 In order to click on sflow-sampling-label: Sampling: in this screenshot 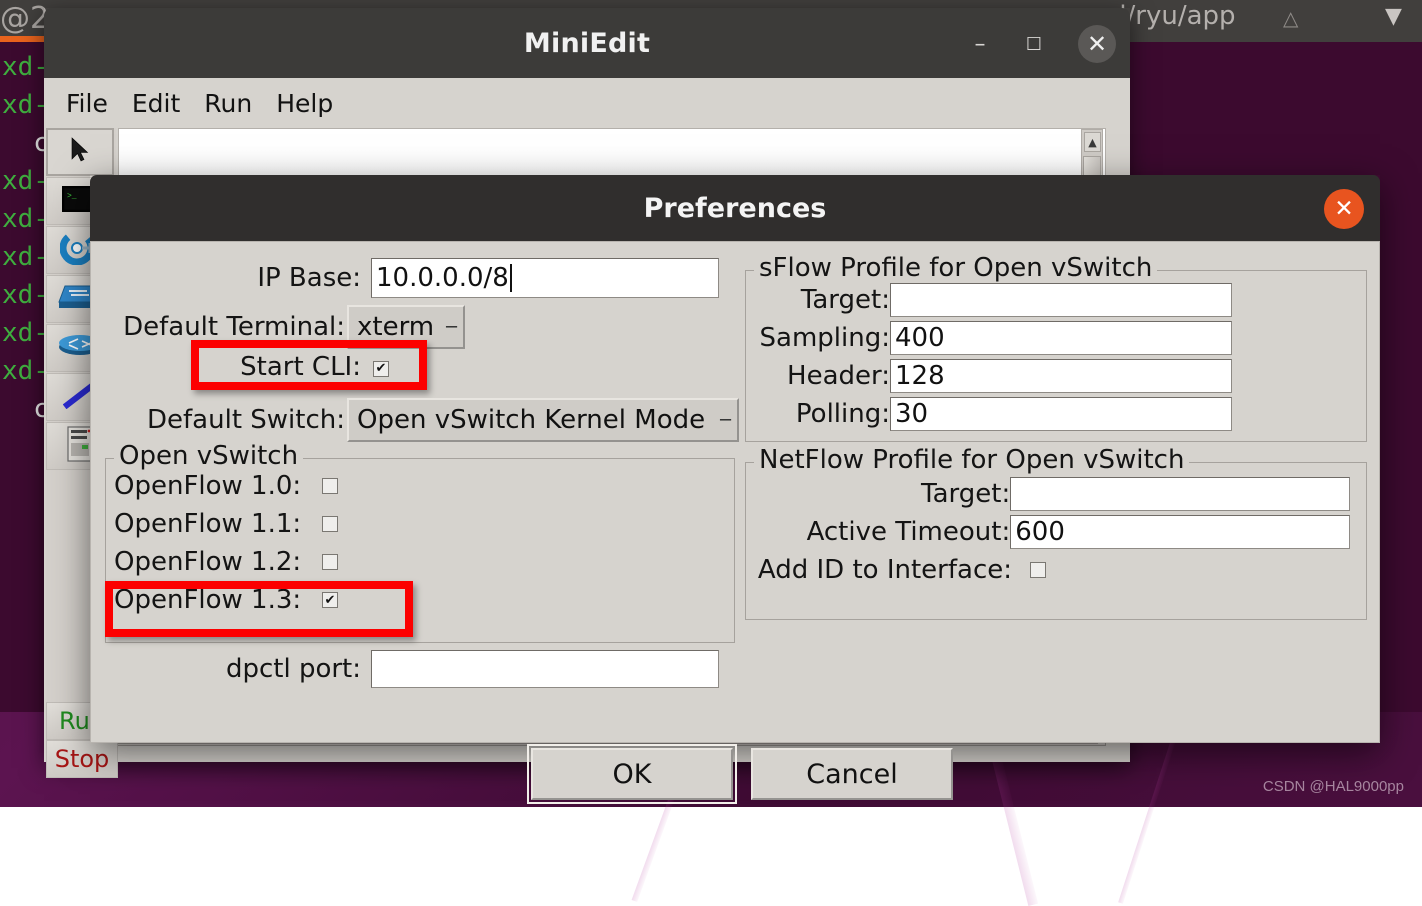, I will do `click(820, 338)`.